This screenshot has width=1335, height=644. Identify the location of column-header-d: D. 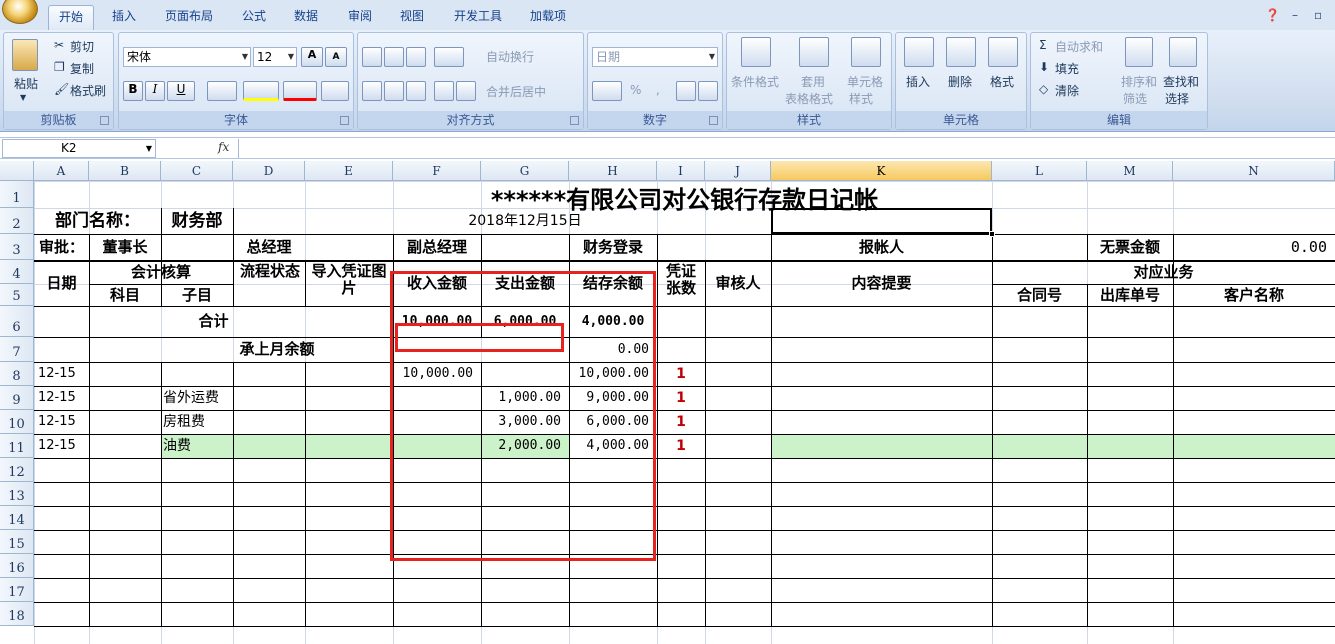
(269, 171).